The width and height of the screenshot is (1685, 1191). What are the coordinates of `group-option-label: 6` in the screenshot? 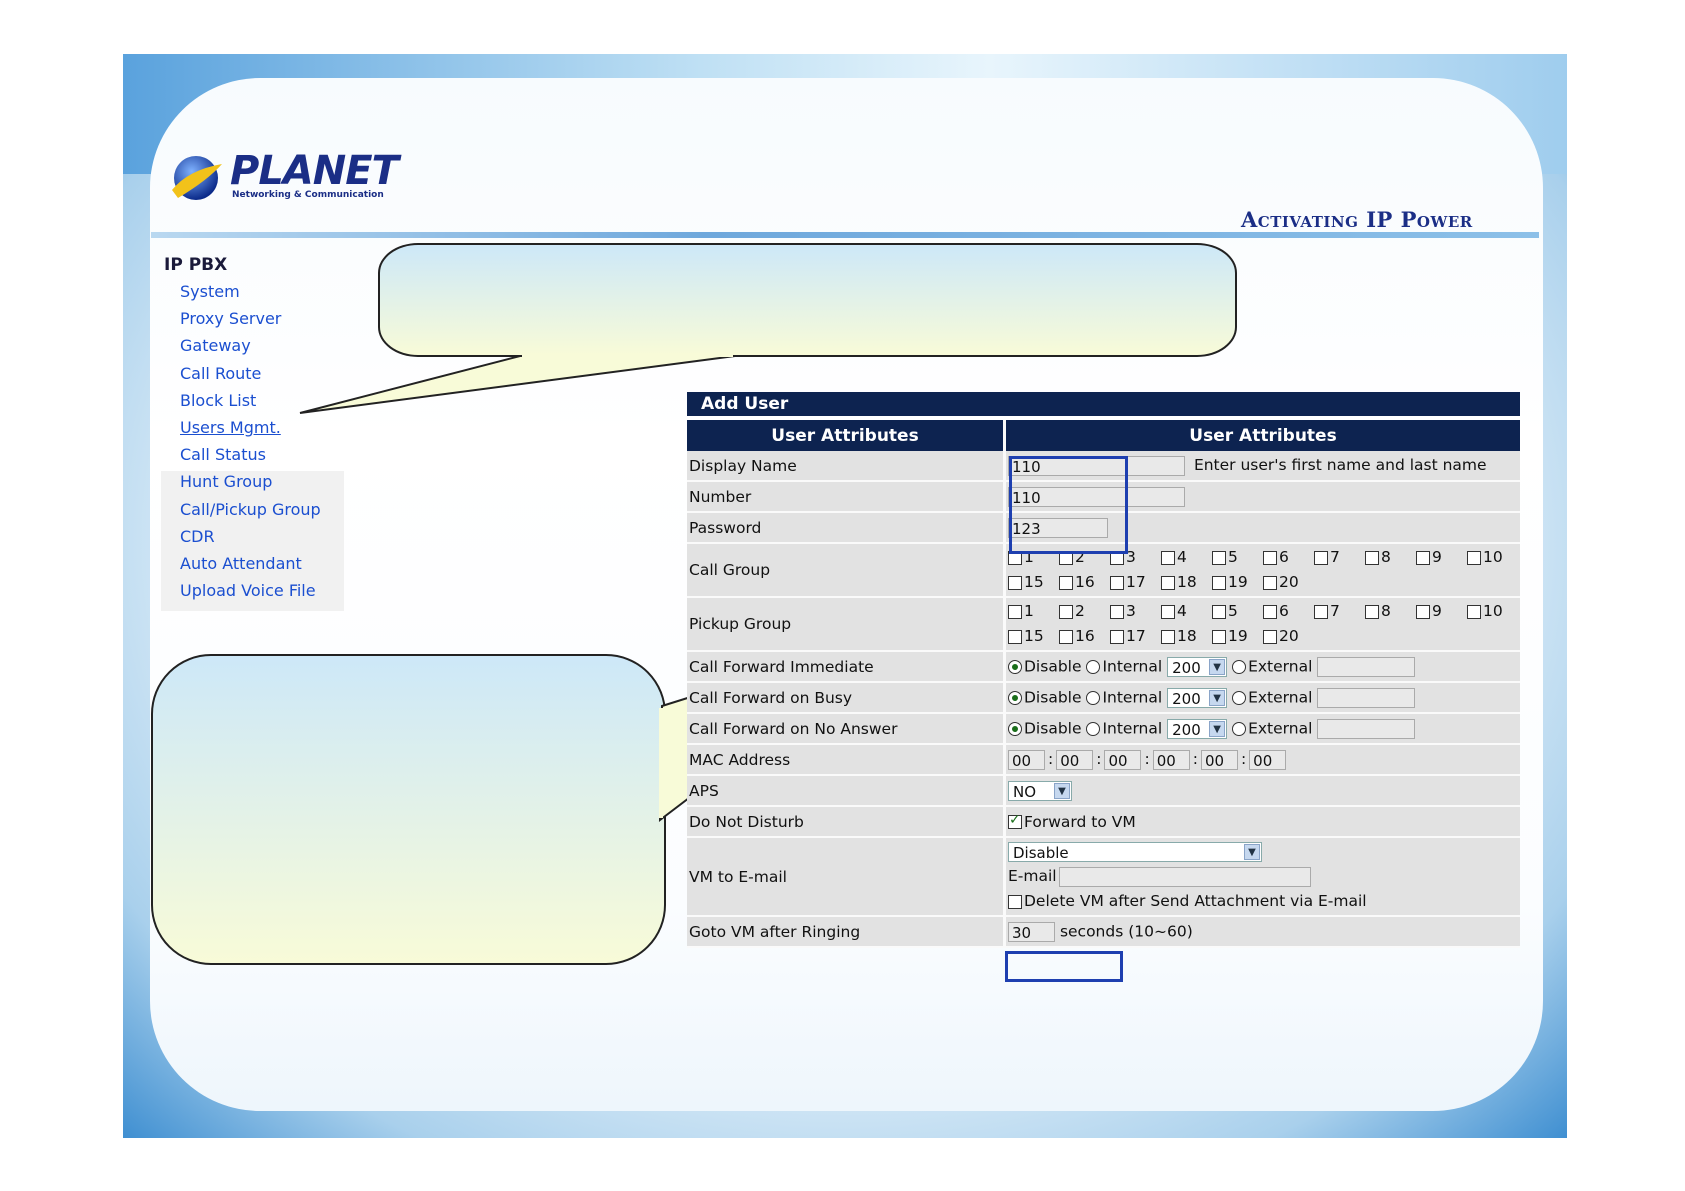 It's located at (1284, 611).